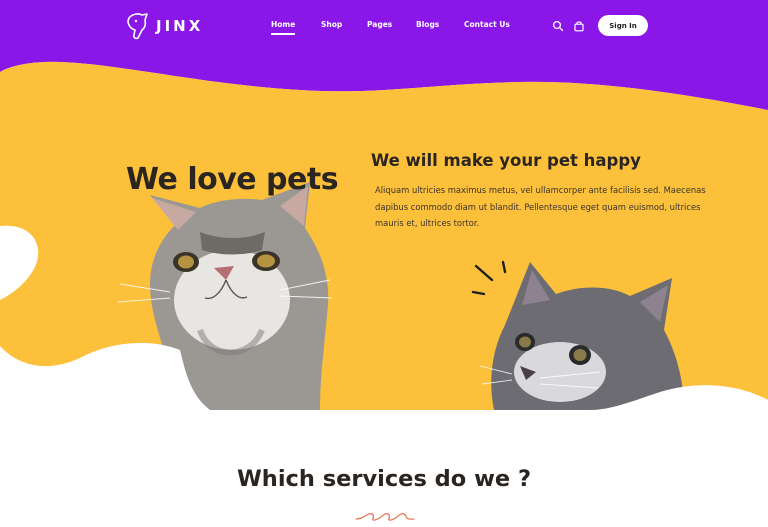 This screenshot has height=527, width=768. Describe the element at coordinates (623, 25) in the screenshot. I see `sign-in-button: Sign In` at that location.